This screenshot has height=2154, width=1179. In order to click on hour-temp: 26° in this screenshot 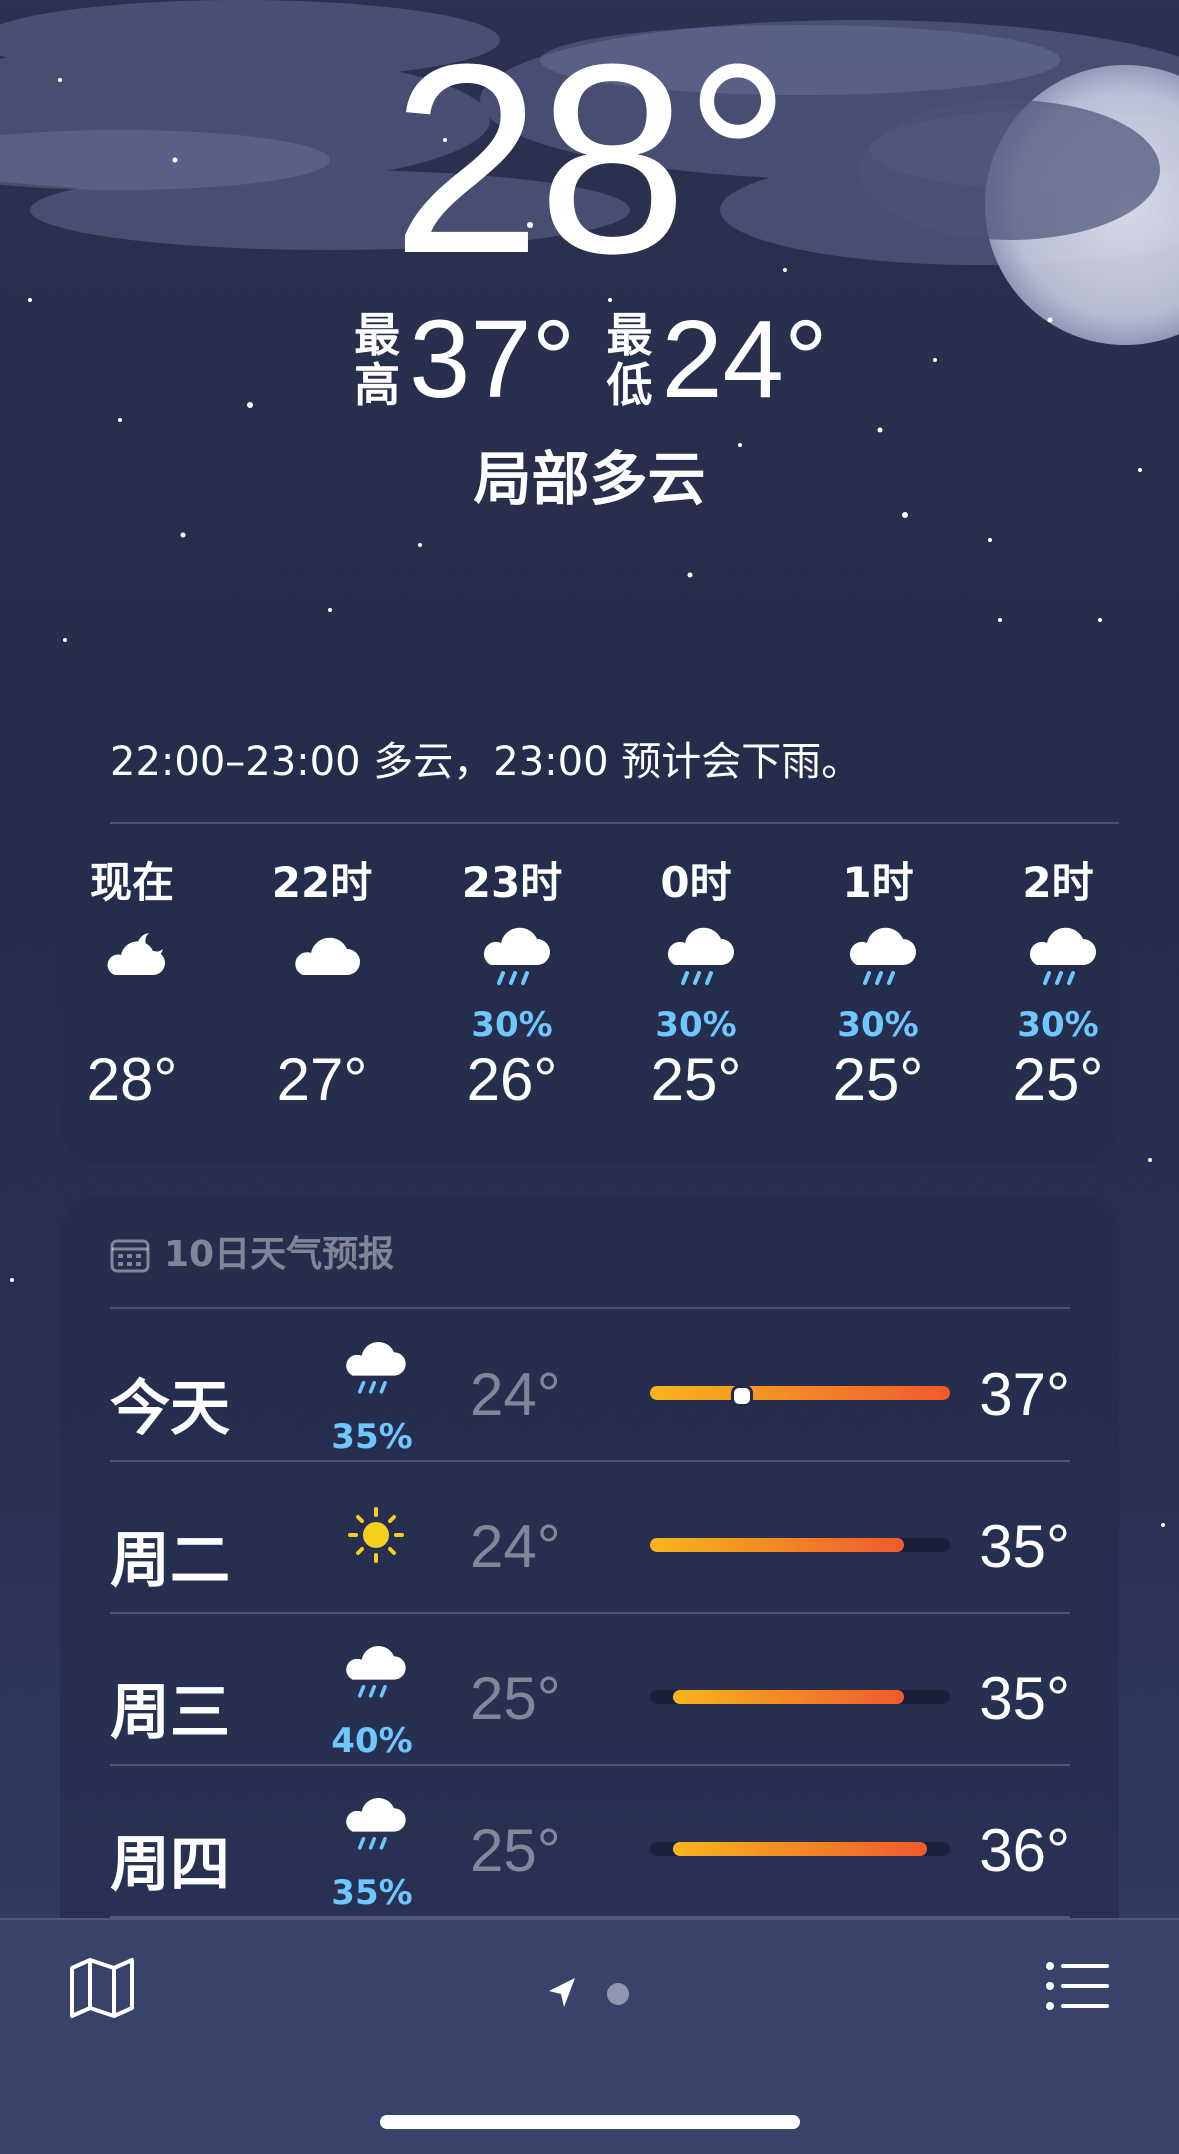, I will do `click(512, 1079)`.